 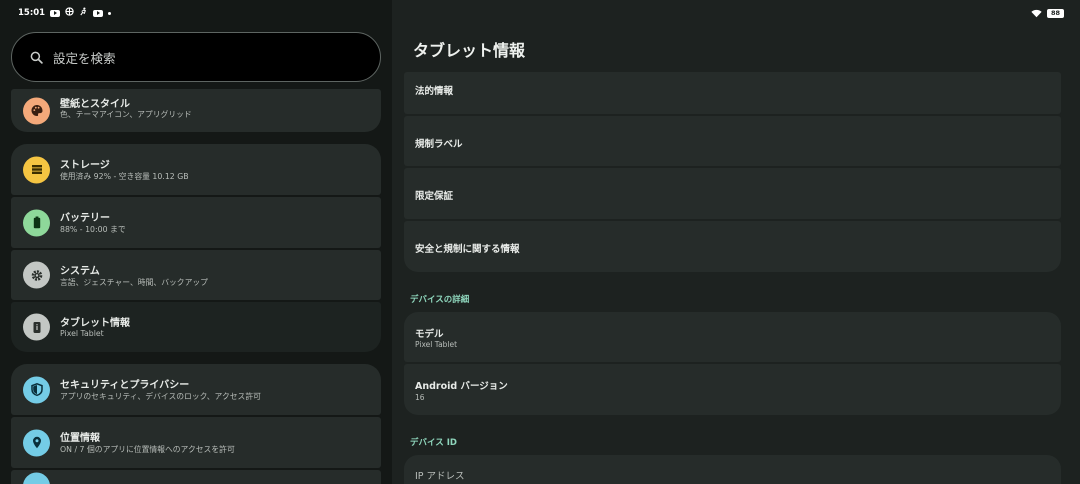 What do you see at coordinates (469, 50) in the screenshot?
I see `page-title: タブレット情報` at bounding box center [469, 50].